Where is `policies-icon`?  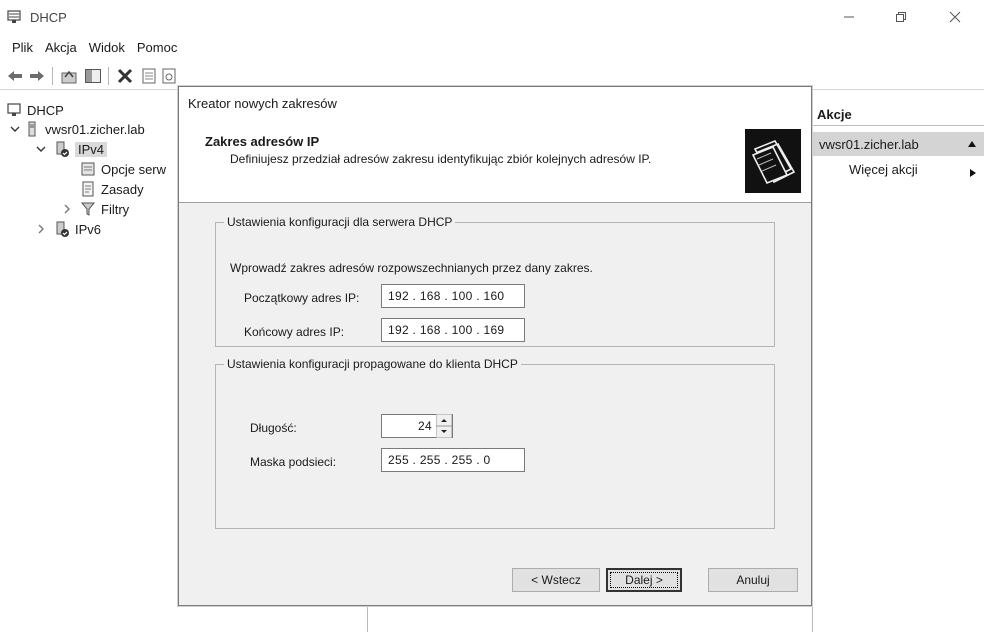
policies-icon is located at coordinates (88, 189).